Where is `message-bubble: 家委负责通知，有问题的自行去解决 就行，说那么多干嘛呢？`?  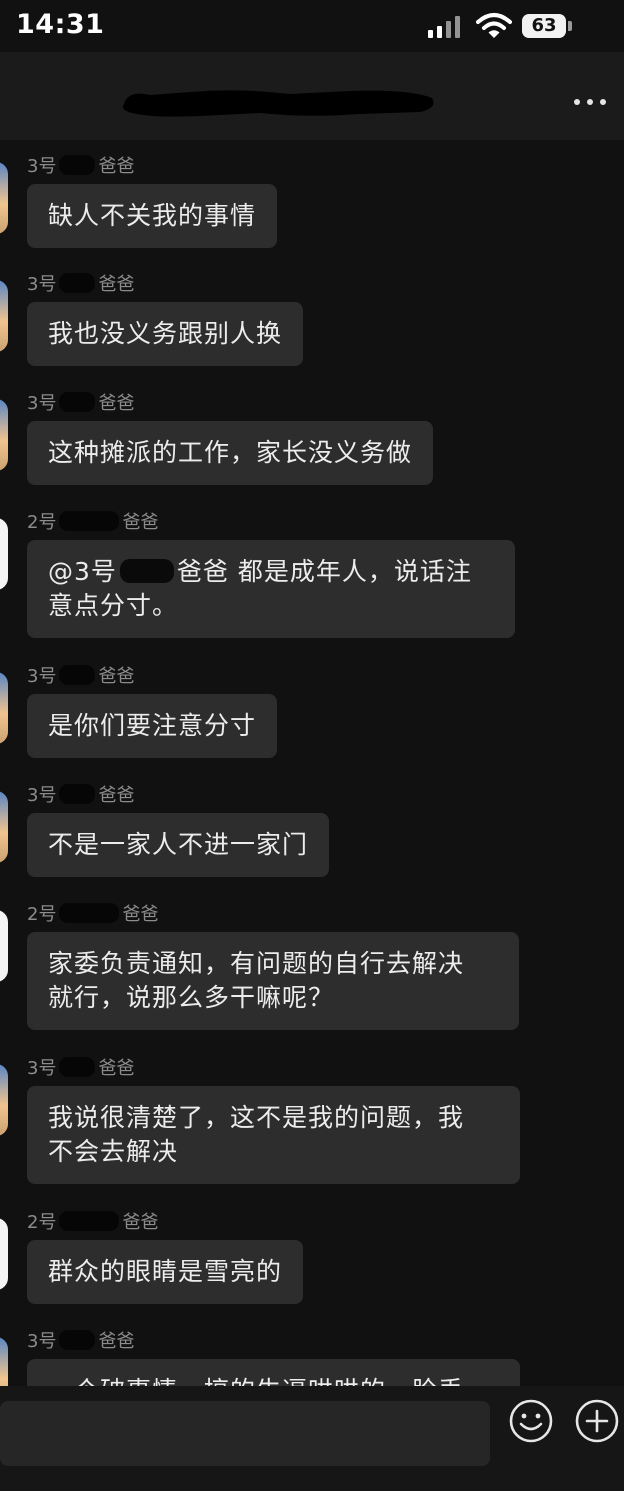
message-bubble: 家委负责通知，有问题的自行去解决 就行，说那么多干嘛呢？ is located at coordinates (273, 981).